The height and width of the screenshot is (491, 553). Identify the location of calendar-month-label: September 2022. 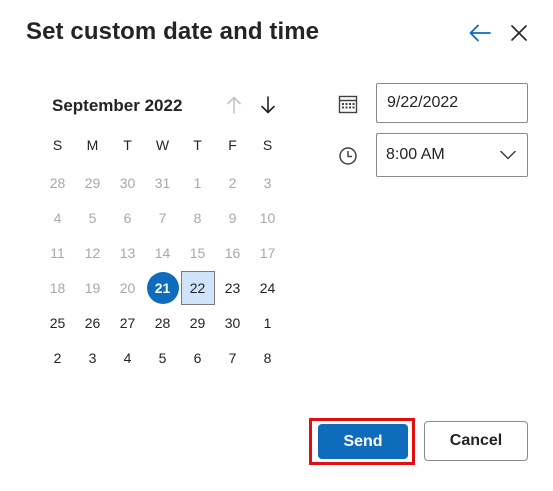
(117, 105).